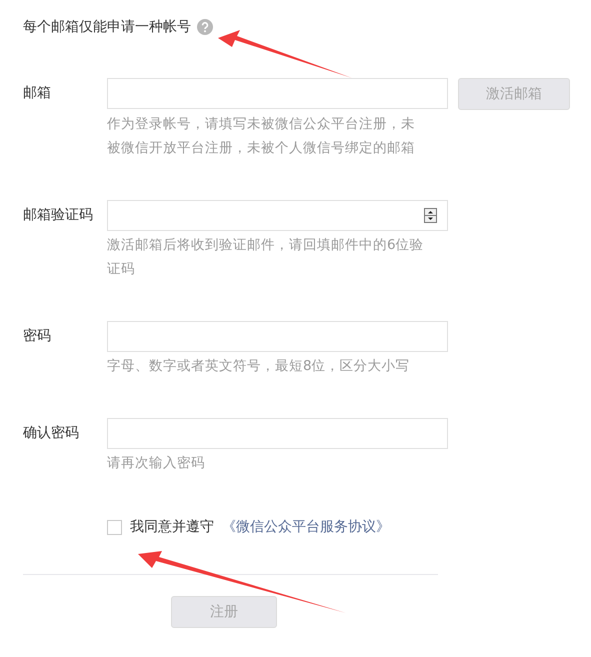 The image size is (591, 657). Describe the element at coordinates (259, 366) in the screenshot. I see `field-hint: 字母、数字或者英文符号，最短8位，区分大小写` at that location.